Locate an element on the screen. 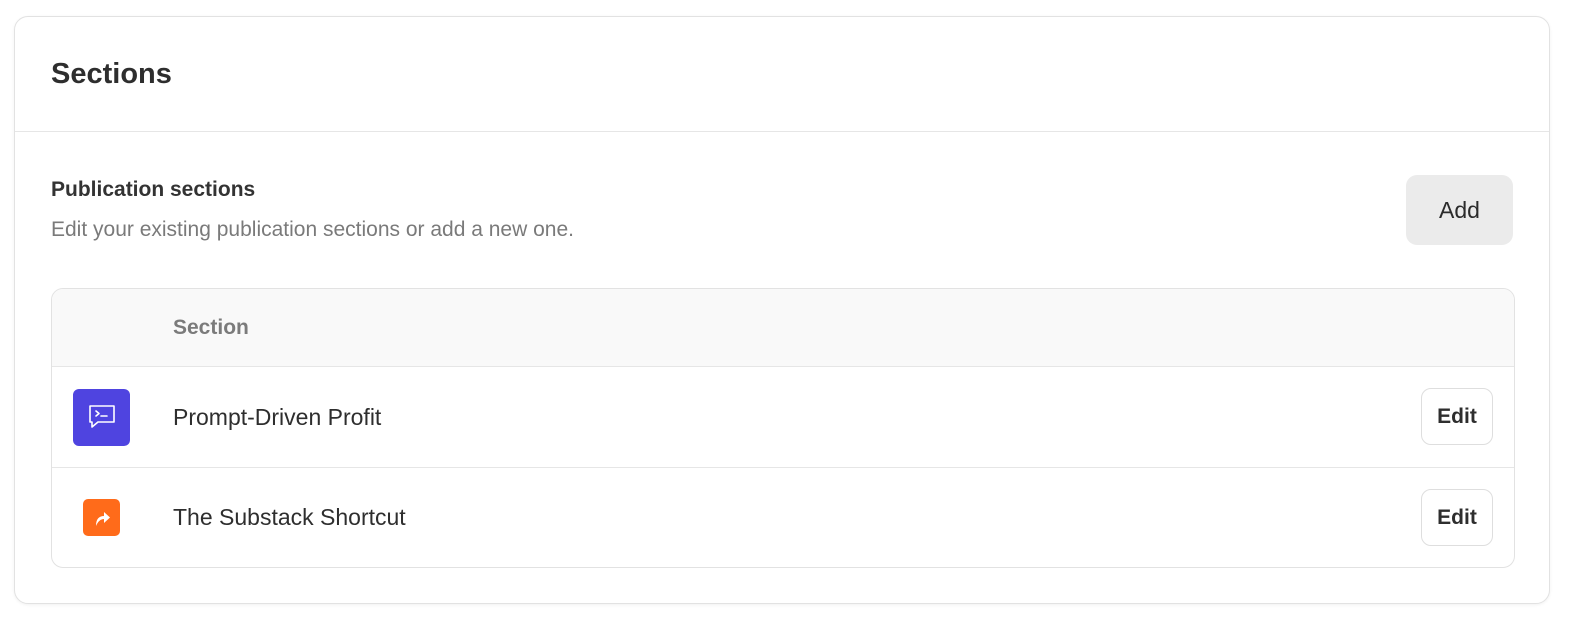  table-row: The Substack Shortcut Edit is located at coordinates (783, 517).